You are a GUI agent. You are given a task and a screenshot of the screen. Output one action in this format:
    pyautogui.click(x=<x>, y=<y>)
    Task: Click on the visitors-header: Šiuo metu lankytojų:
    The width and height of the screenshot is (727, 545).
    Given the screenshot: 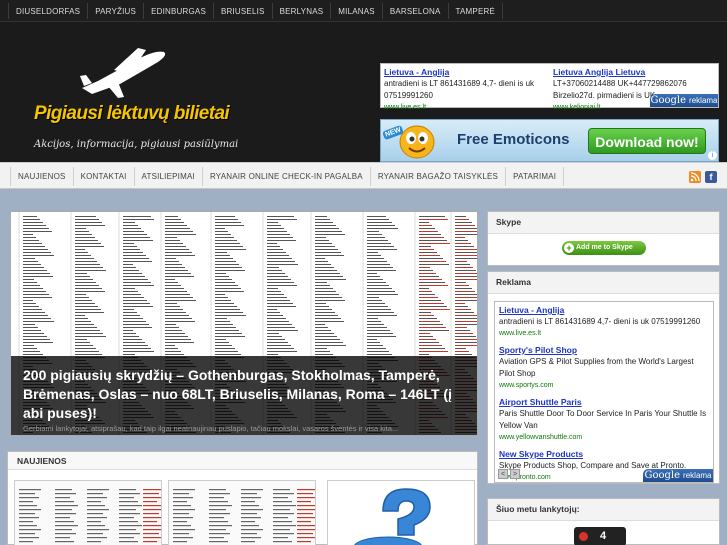 What is the action you would take?
    pyautogui.click(x=603, y=510)
    